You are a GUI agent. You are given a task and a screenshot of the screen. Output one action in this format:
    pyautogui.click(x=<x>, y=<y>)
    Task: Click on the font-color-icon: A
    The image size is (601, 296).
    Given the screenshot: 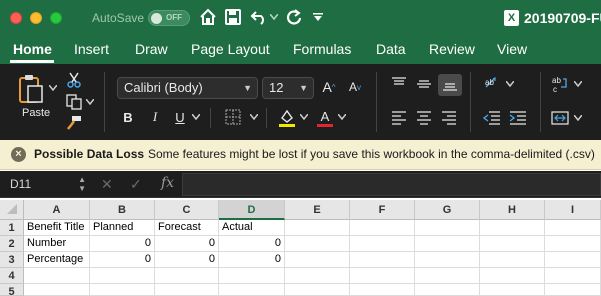 What is the action you would take?
    pyautogui.click(x=325, y=118)
    